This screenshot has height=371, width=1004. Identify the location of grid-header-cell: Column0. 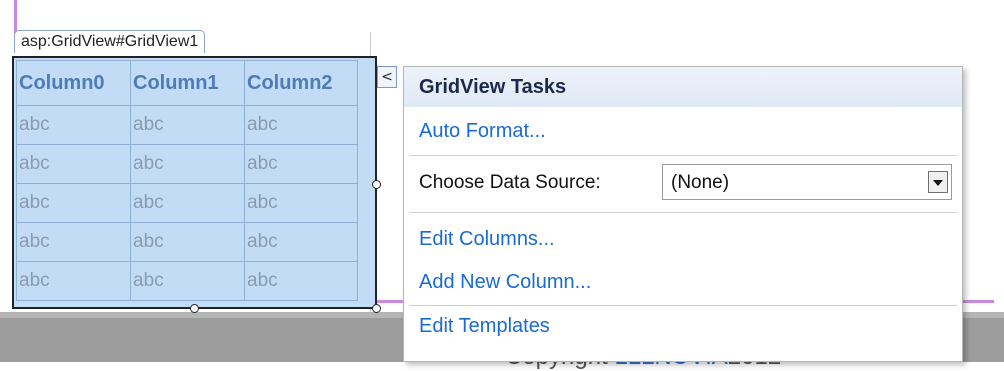
(73, 83).